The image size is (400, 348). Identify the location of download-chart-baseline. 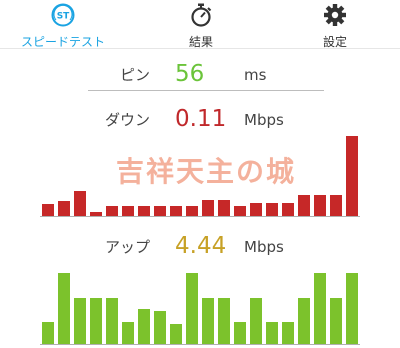
(200, 216).